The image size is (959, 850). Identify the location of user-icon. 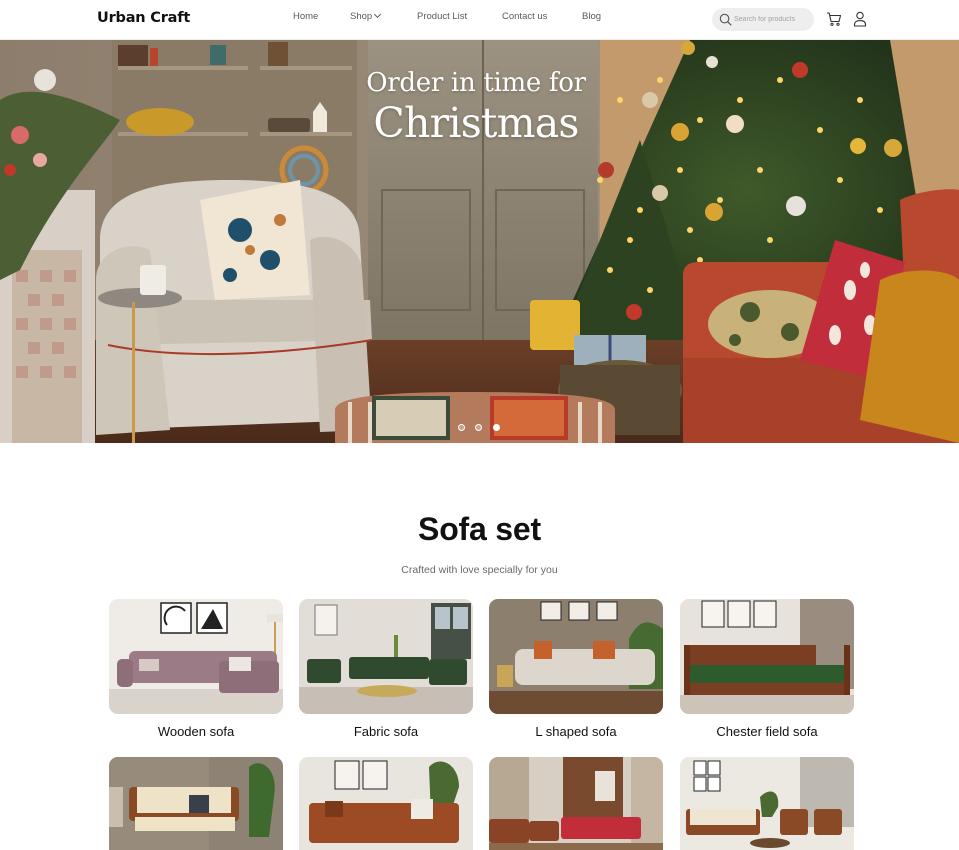
(860, 19).